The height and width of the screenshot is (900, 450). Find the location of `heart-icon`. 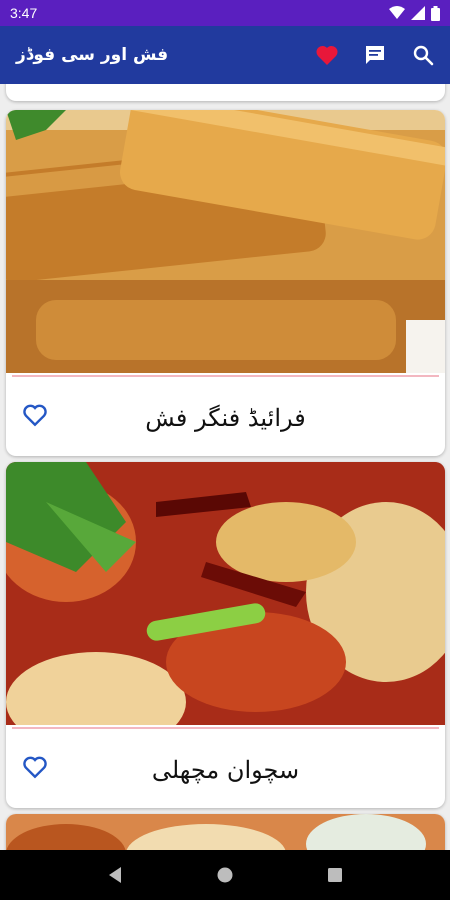

heart-icon is located at coordinates (327, 55).